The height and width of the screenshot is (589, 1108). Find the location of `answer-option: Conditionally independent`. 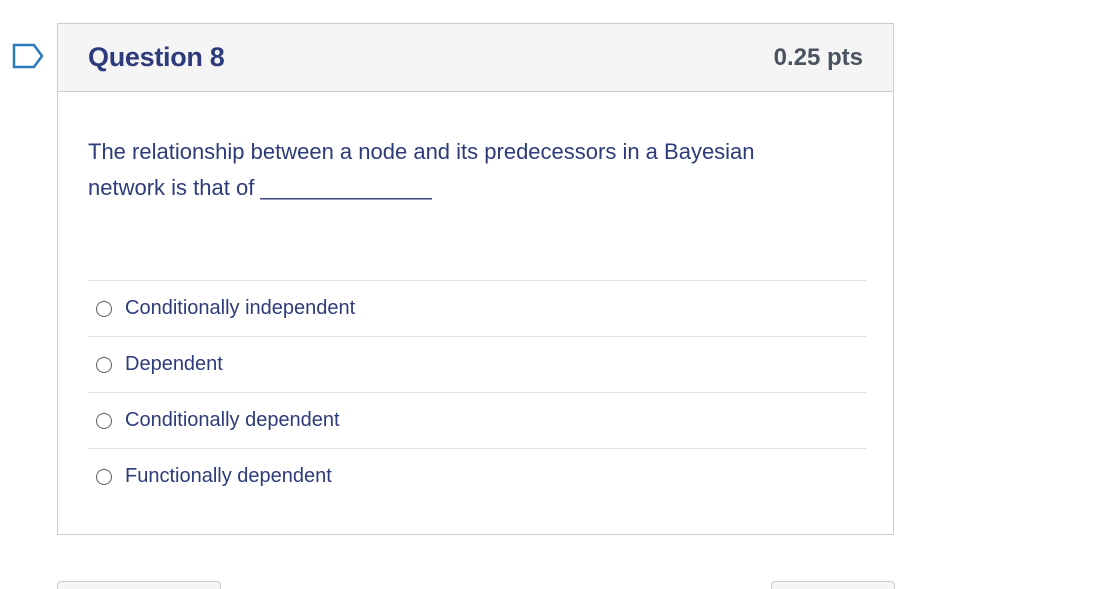

answer-option: Conditionally independent is located at coordinates (477, 308).